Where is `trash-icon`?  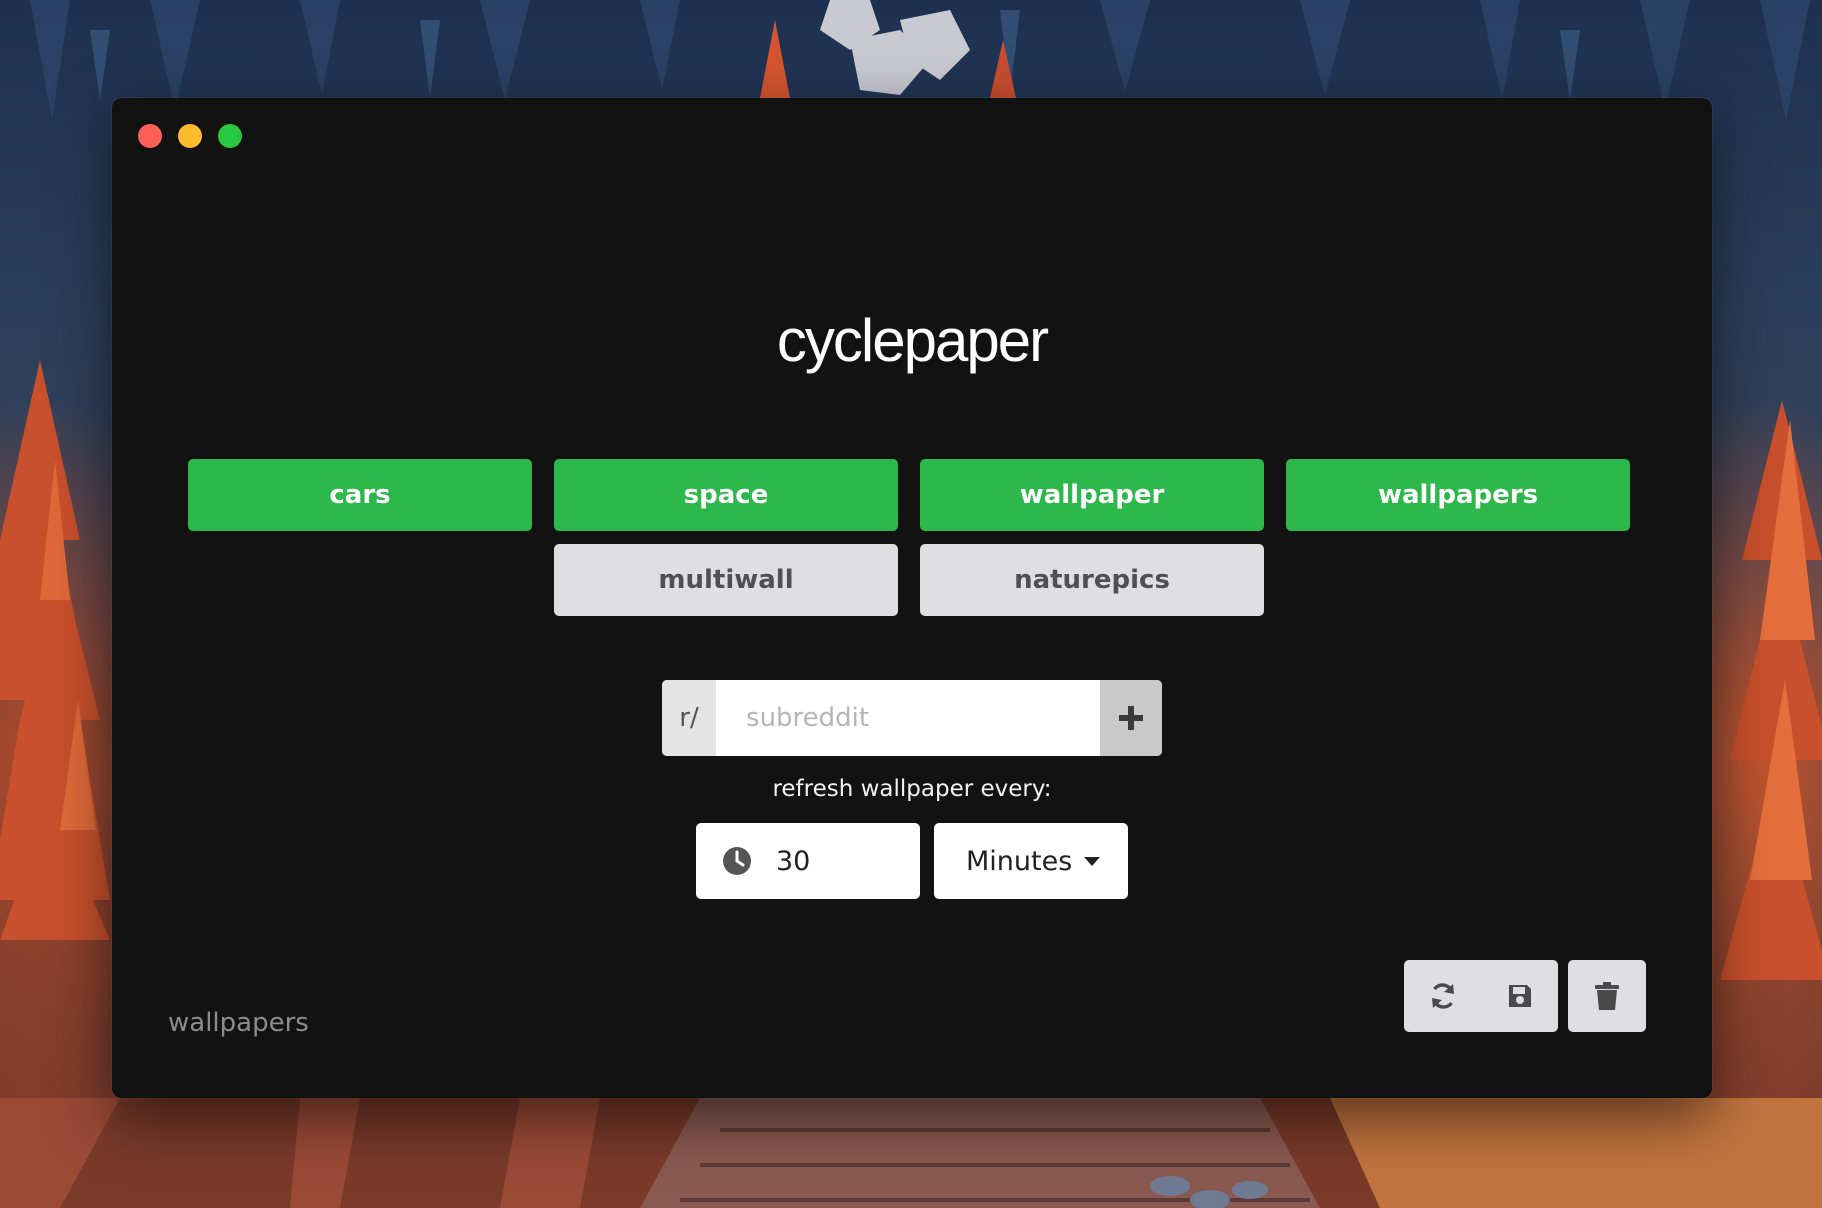 trash-icon is located at coordinates (1607, 996).